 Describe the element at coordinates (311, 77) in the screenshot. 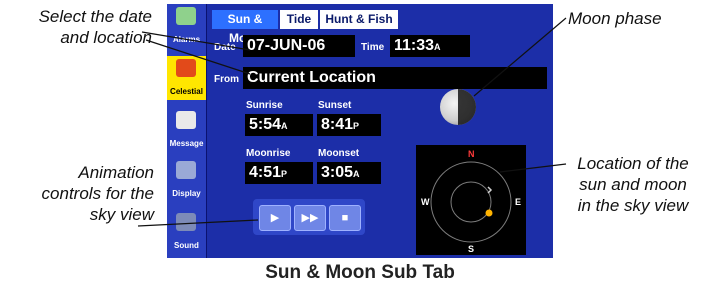

I see `location-value: Current Location` at that location.